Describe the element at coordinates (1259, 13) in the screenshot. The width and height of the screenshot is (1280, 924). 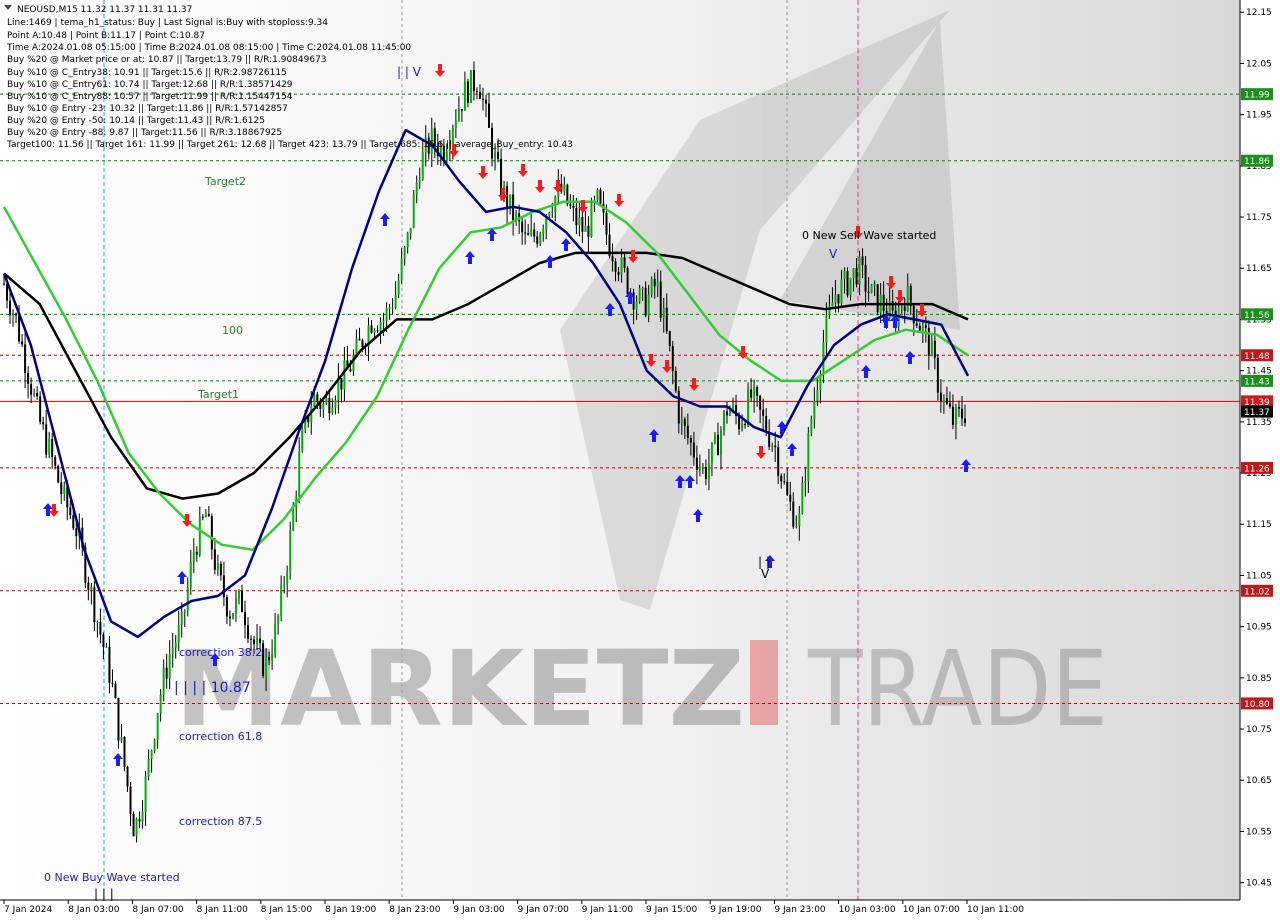
I see `price-tick-label: 12.15` at that location.